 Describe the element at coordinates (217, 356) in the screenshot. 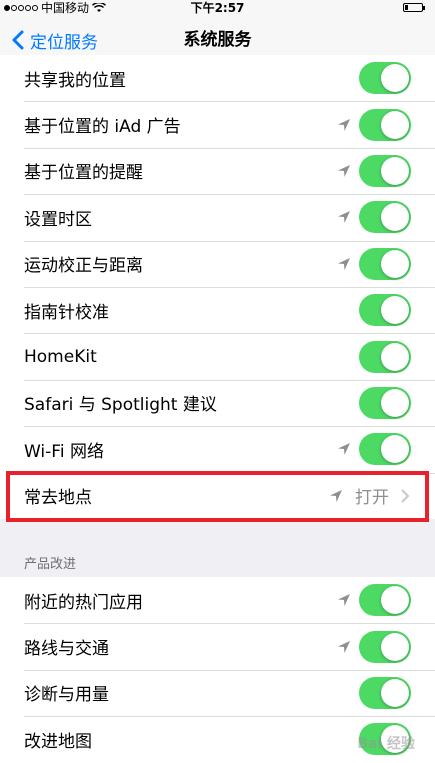

I see `list-item: HomeKit` at that location.